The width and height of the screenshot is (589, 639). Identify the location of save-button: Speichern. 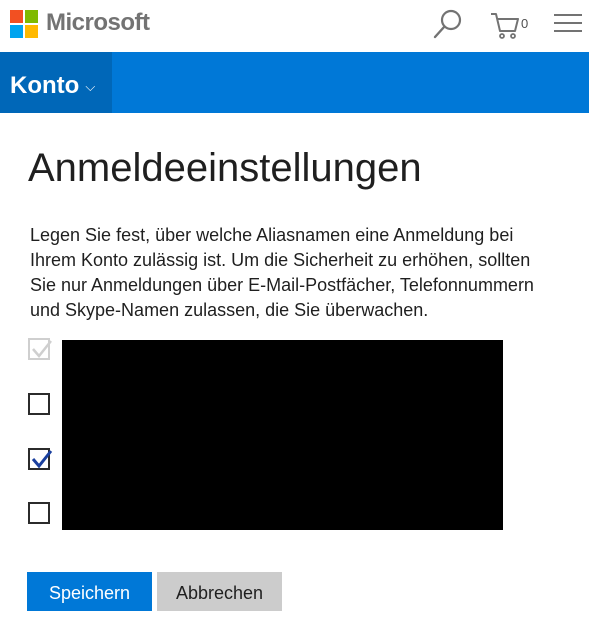
(89, 591).